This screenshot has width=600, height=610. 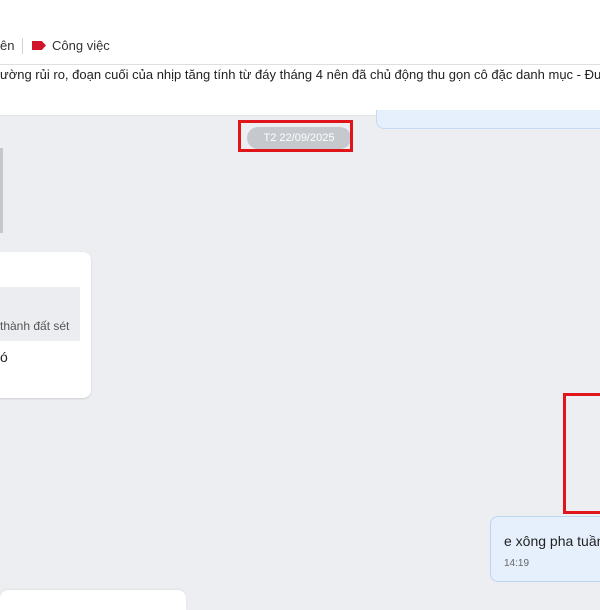 What do you see at coordinates (300, 32) in the screenshot?
I see `chat-header: ên Công việc` at bounding box center [300, 32].